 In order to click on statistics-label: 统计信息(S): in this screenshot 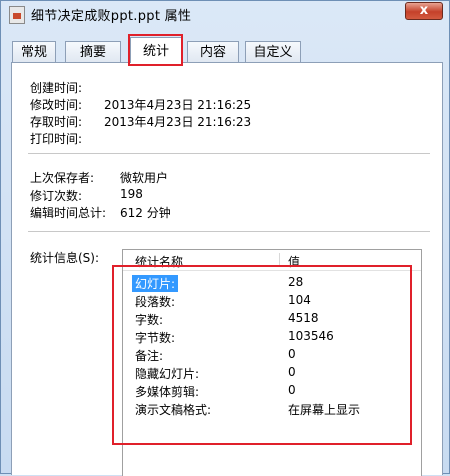, I will do `click(65, 258)`.